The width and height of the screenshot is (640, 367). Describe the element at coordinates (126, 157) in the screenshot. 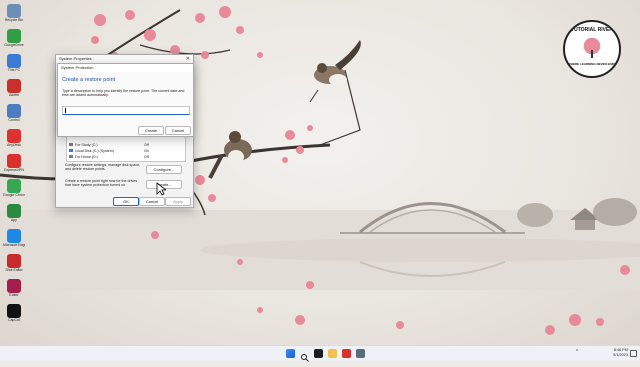

I see `drive-row: For Home (D:) Off` at that location.